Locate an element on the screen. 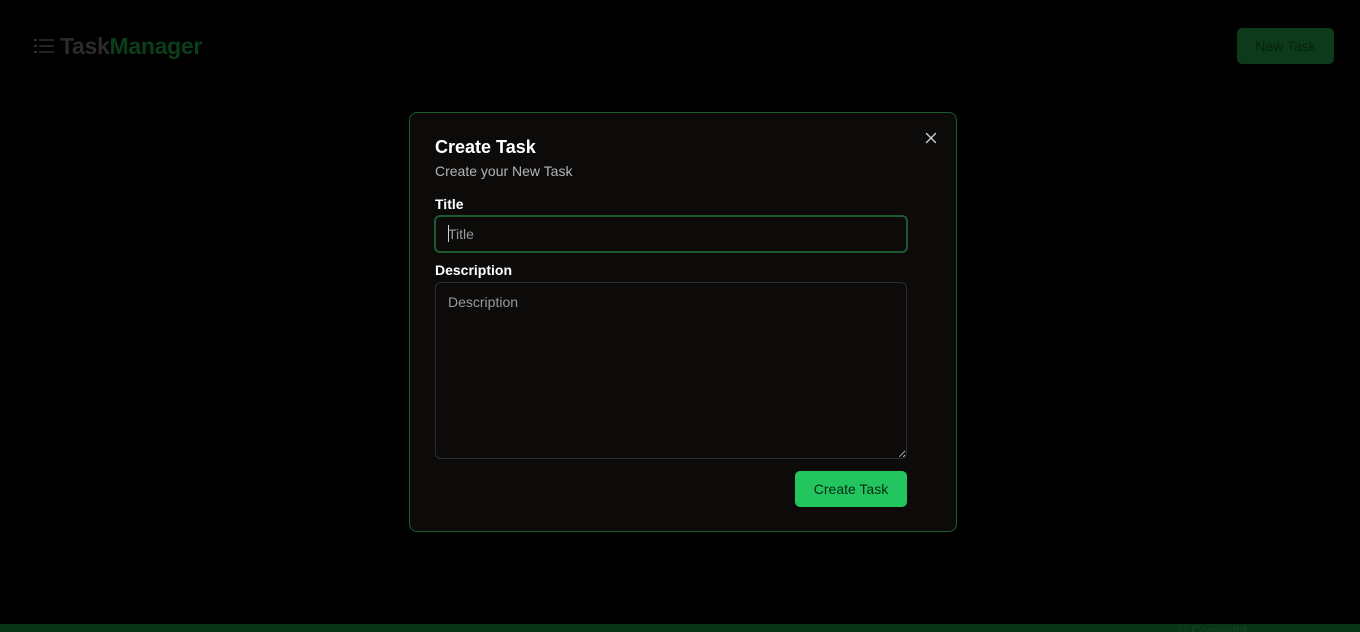 The height and width of the screenshot is (632, 1360). create-task-button: Create Task is located at coordinates (851, 489).